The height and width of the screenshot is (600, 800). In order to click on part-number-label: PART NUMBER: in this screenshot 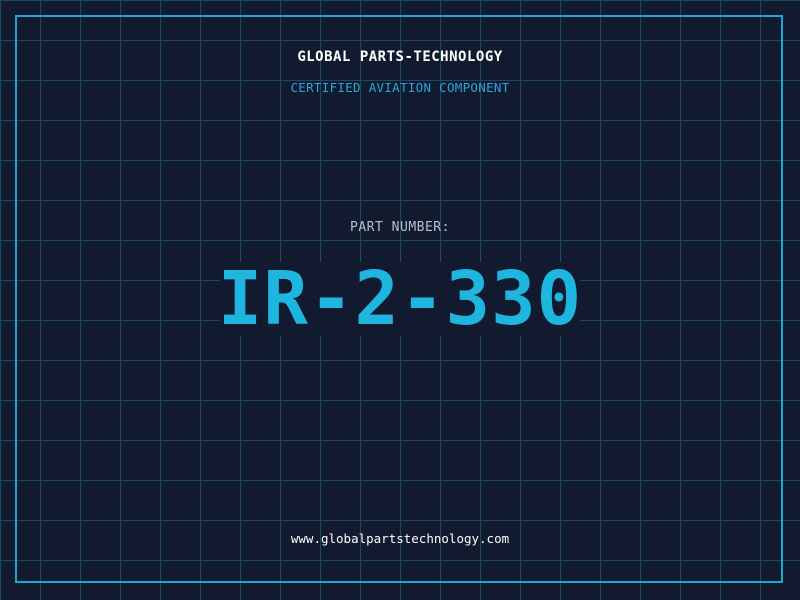, I will do `click(400, 227)`.